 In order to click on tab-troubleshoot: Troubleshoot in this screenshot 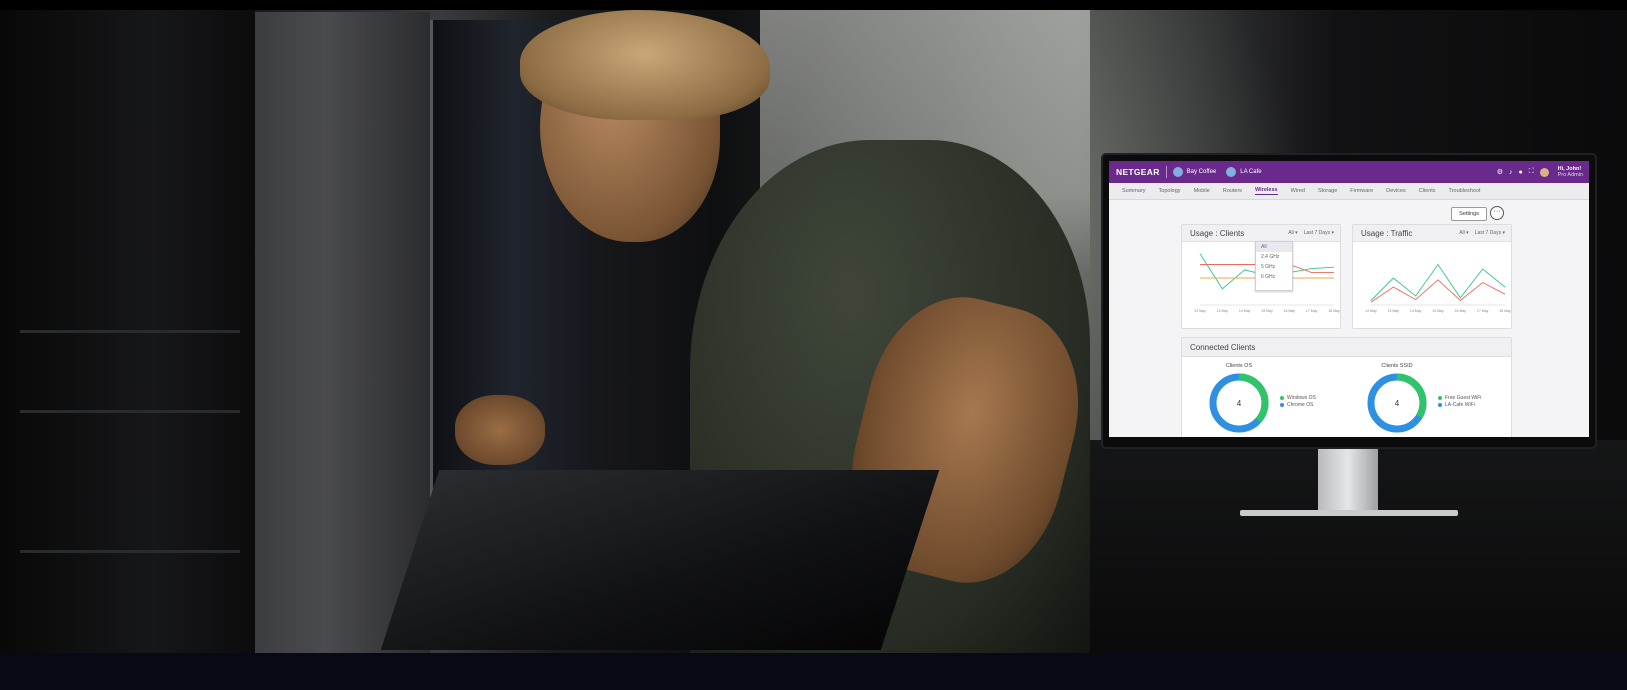, I will do `click(1465, 191)`.